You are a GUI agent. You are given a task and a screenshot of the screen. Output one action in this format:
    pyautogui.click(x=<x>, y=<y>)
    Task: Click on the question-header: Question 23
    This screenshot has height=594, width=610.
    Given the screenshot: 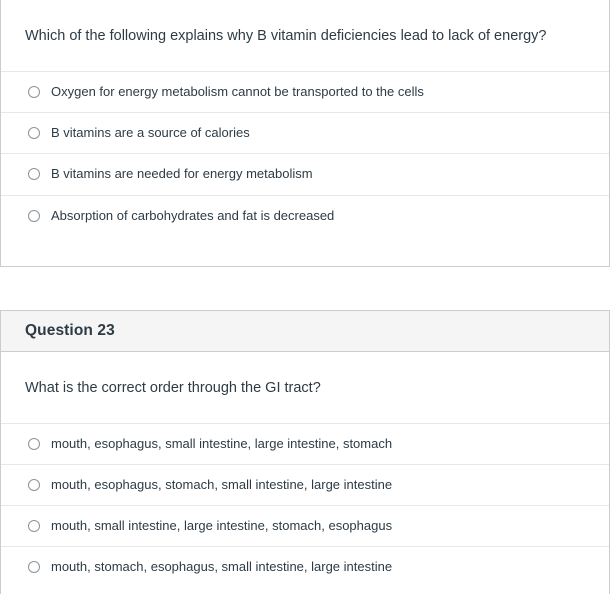 What is the action you would take?
    pyautogui.click(x=305, y=331)
    